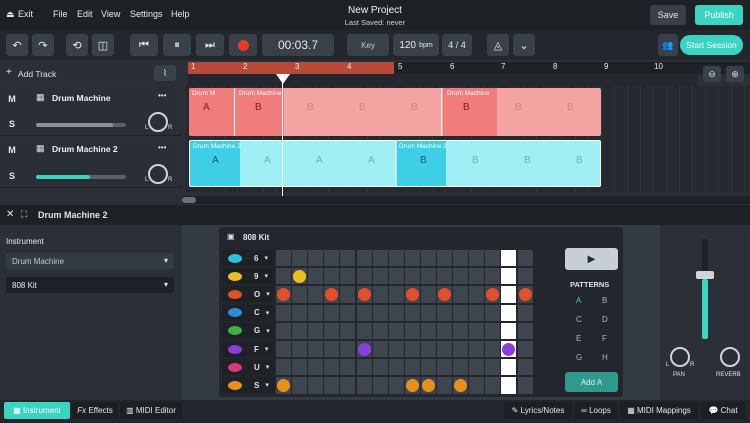  What do you see at coordinates (248, 312) in the screenshot?
I see `drum-row-label: C ▾` at bounding box center [248, 312].